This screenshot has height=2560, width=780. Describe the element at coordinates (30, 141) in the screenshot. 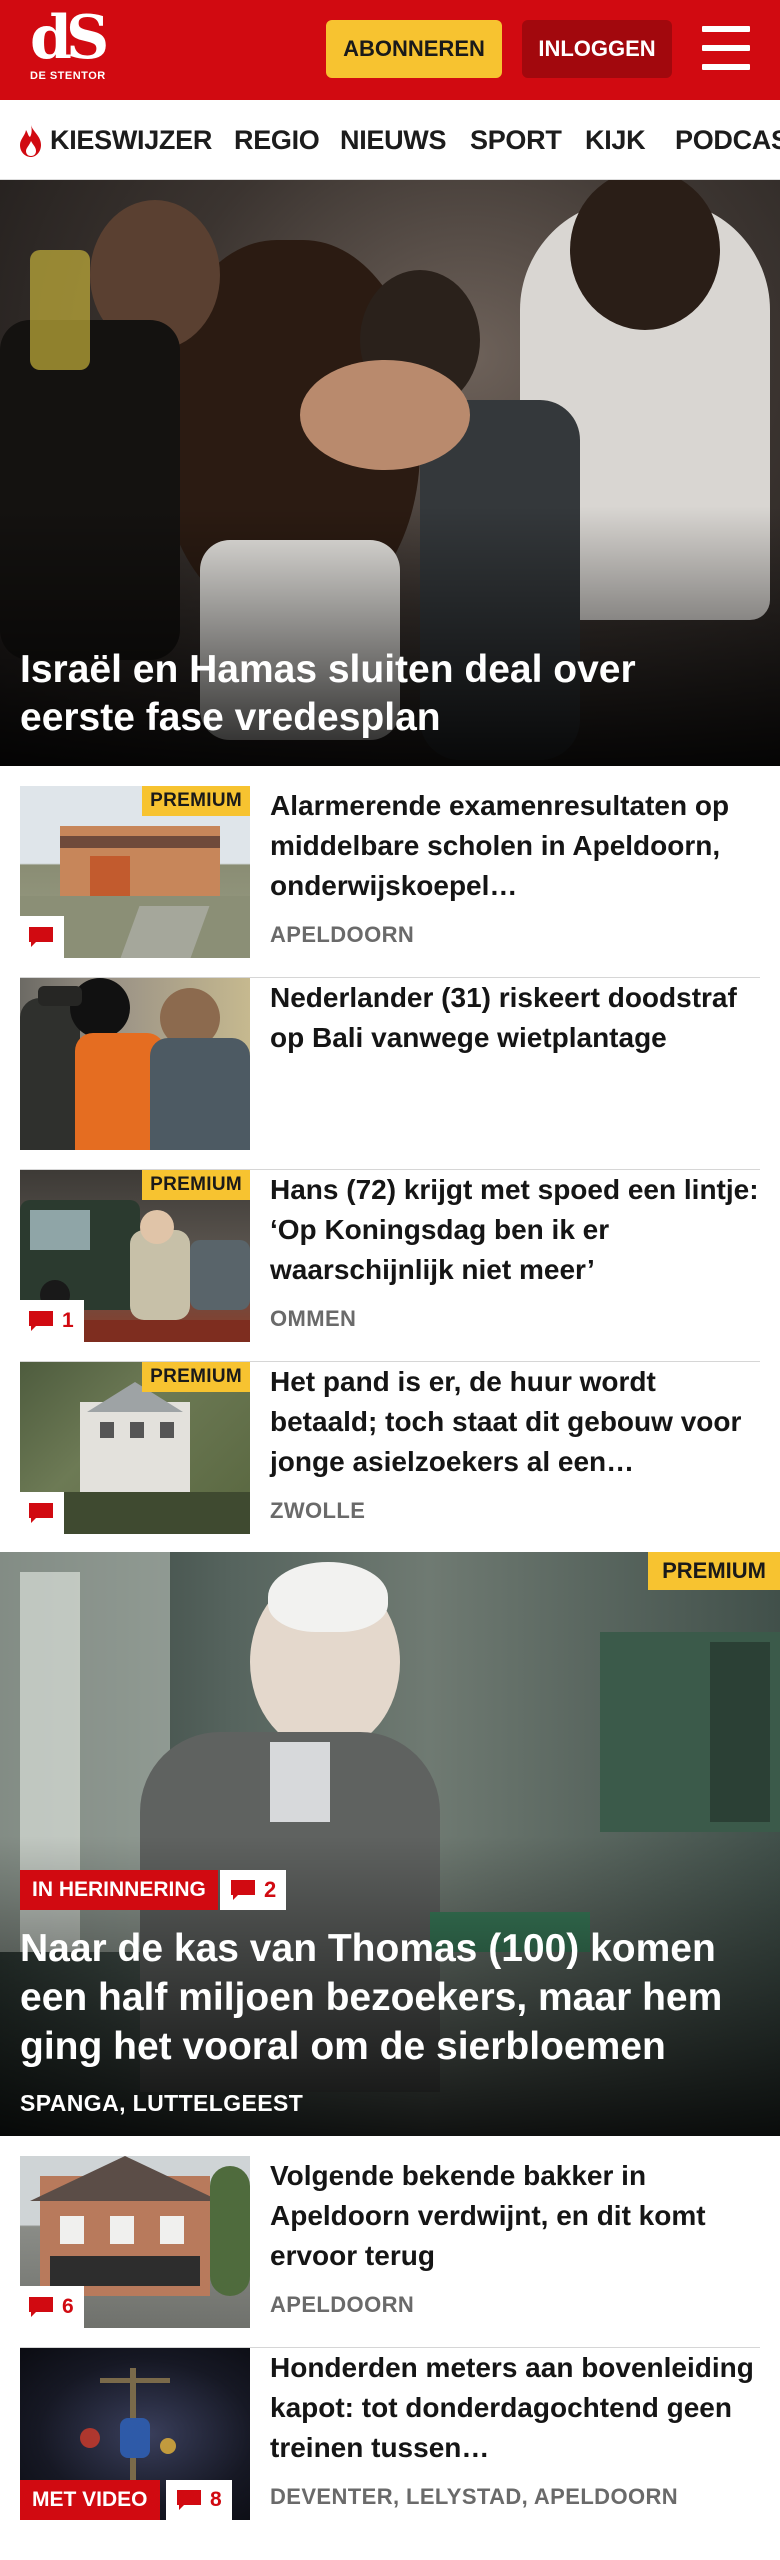

I see `flame-icon` at that location.